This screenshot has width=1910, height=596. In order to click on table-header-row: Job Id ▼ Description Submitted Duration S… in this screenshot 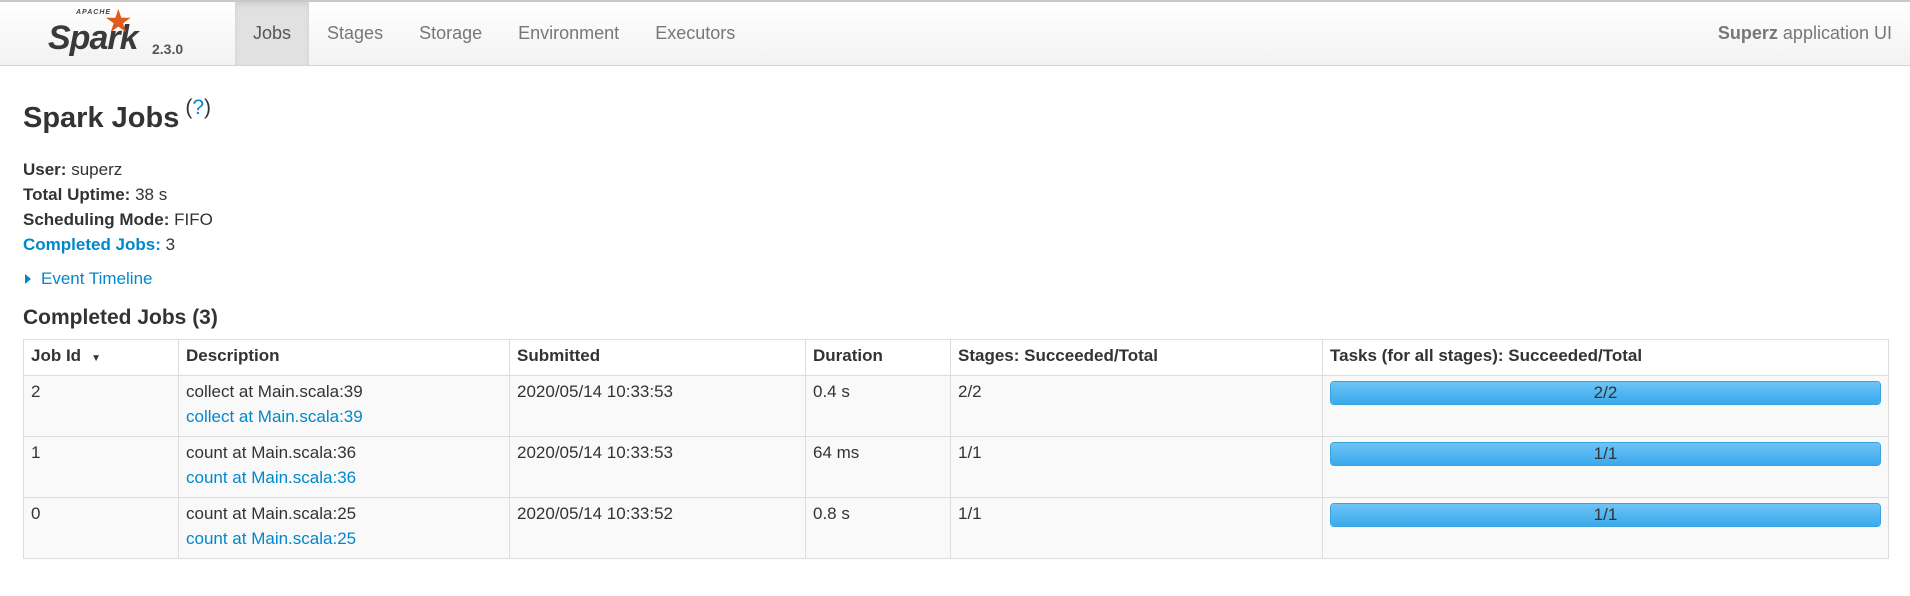, I will do `click(956, 357)`.